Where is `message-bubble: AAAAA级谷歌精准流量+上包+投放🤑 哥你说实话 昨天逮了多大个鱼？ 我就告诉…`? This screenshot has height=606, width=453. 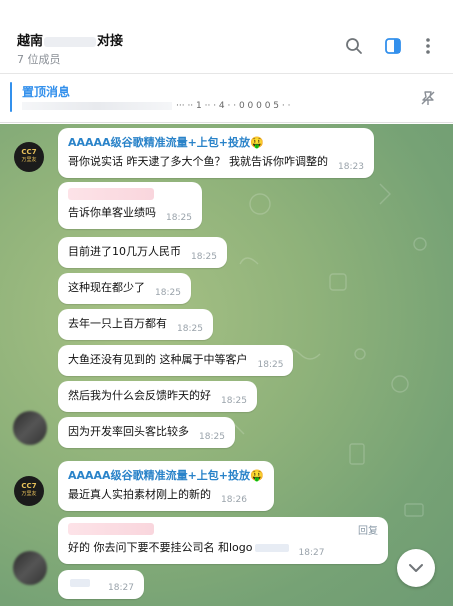
message-bubble: AAAAA级谷歌精准流量+上包+投放🤑 哥你说实话 昨天逮了多大个鱼？ 我就告诉… is located at coordinates (216, 153).